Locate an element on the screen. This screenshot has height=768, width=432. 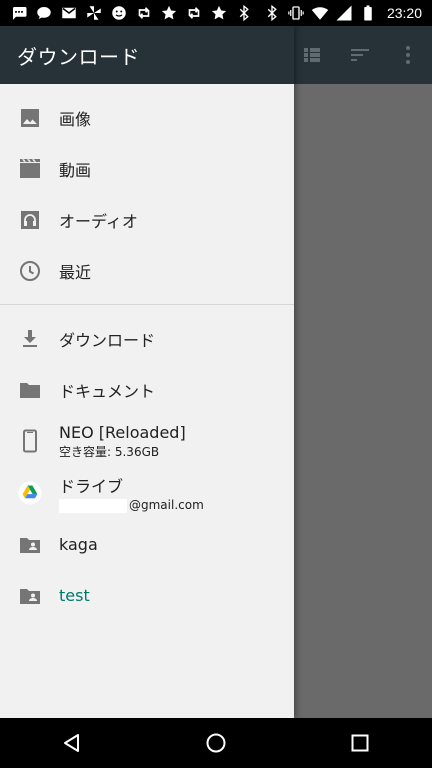
drawer-item-downloads: ダウンロード is located at coordinates (147, 338).